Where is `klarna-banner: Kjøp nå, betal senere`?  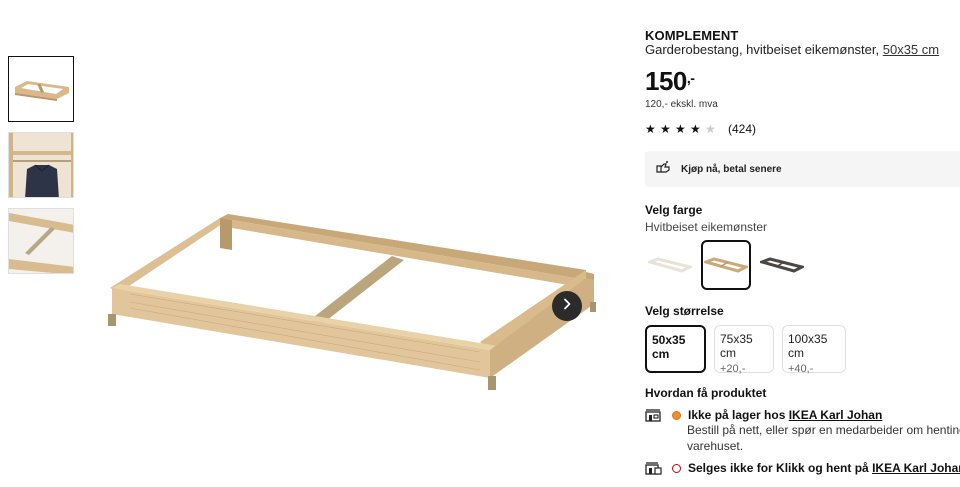
klarna-banner: Kjøp nå, betal senere is located at coordinates (802, 169).